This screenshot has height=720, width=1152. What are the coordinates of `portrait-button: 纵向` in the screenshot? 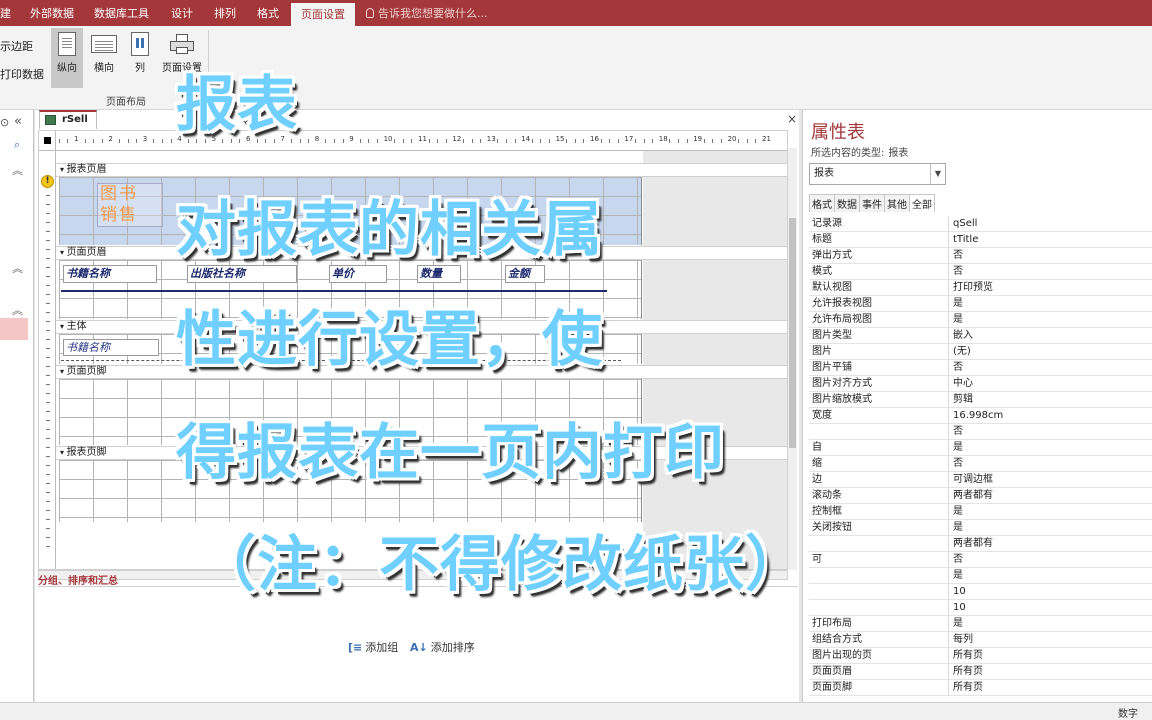 It's located at (67, 58).